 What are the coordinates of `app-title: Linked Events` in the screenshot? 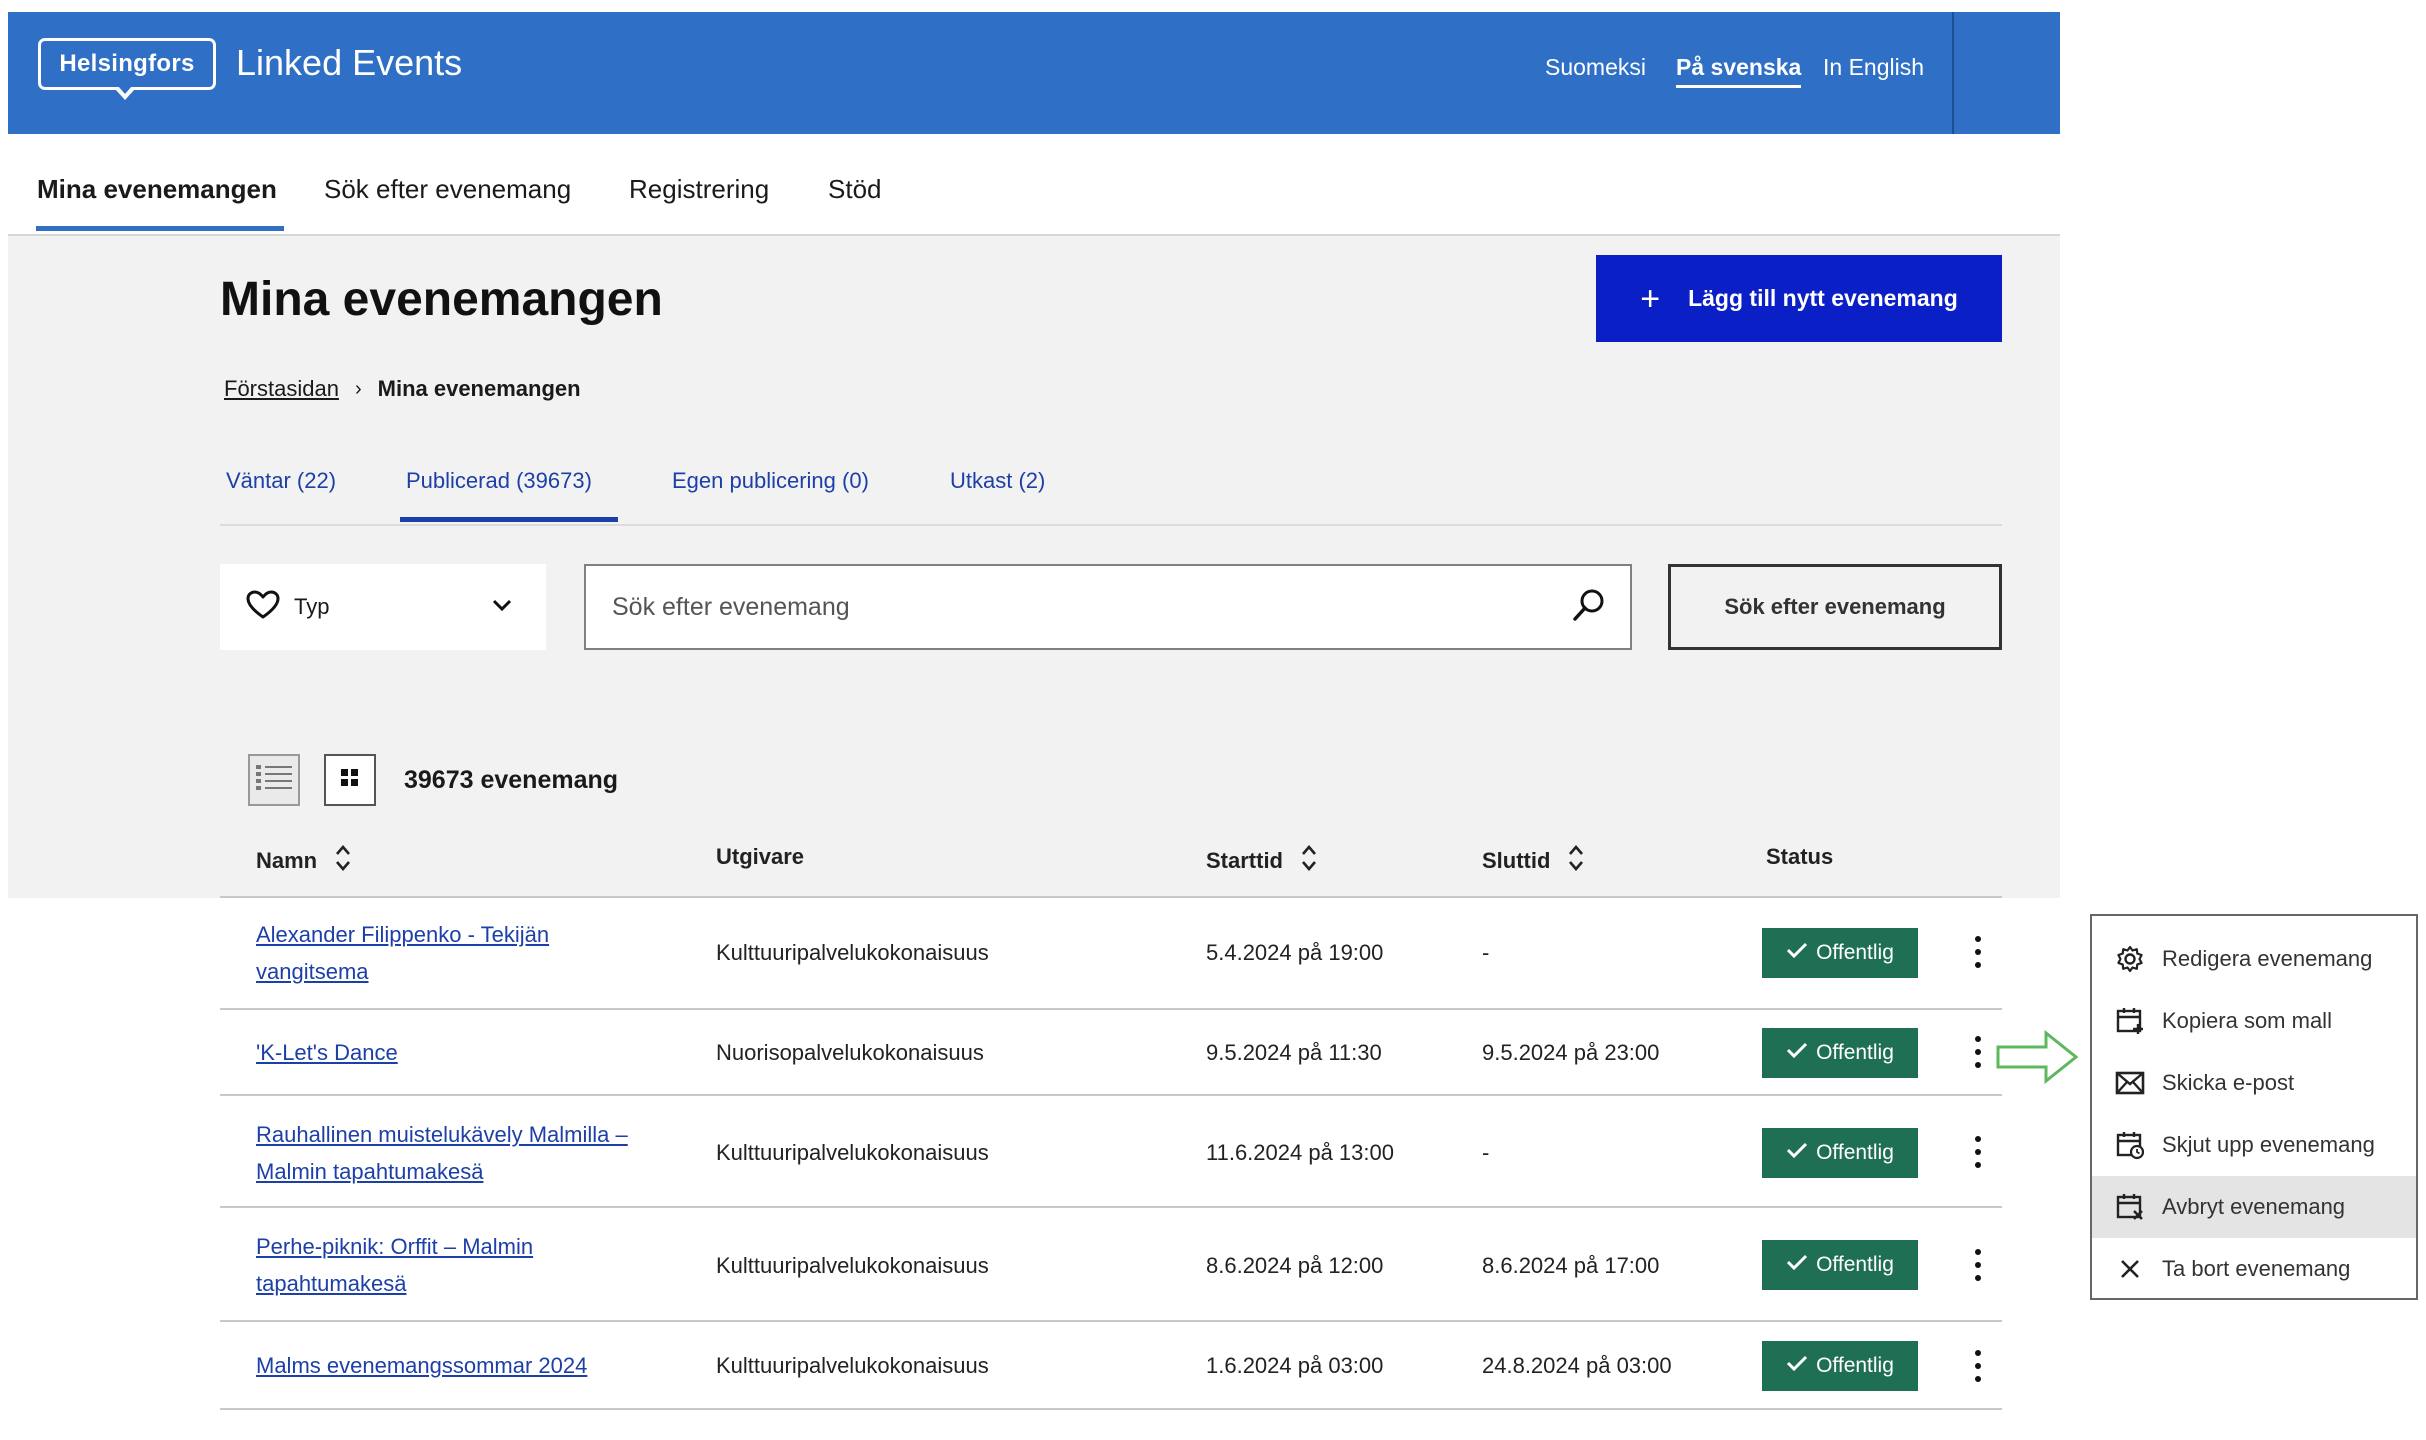 It's located at (349, 63).